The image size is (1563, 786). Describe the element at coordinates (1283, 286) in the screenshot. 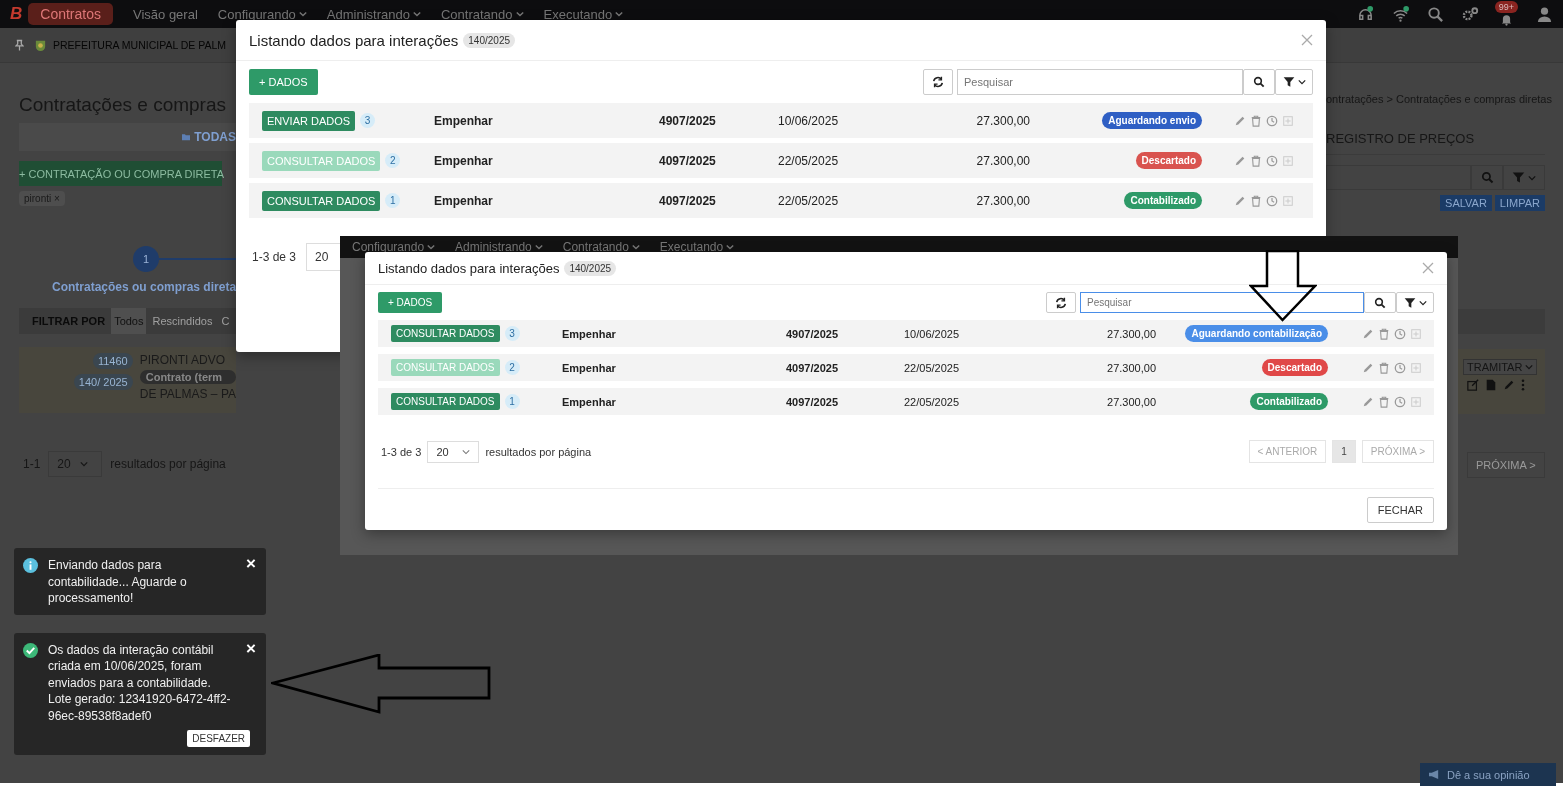

I see `down-arrow` at that location.